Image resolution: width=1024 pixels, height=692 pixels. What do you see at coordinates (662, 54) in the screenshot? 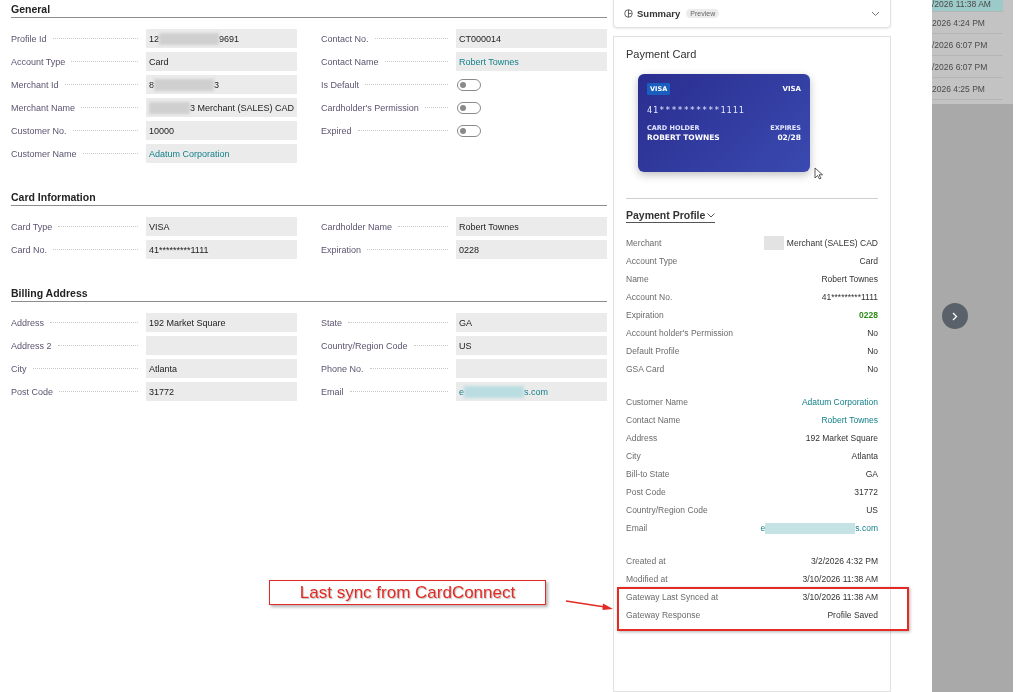
I see `panel-title: Payment Card` at bounding box center [662, 54].